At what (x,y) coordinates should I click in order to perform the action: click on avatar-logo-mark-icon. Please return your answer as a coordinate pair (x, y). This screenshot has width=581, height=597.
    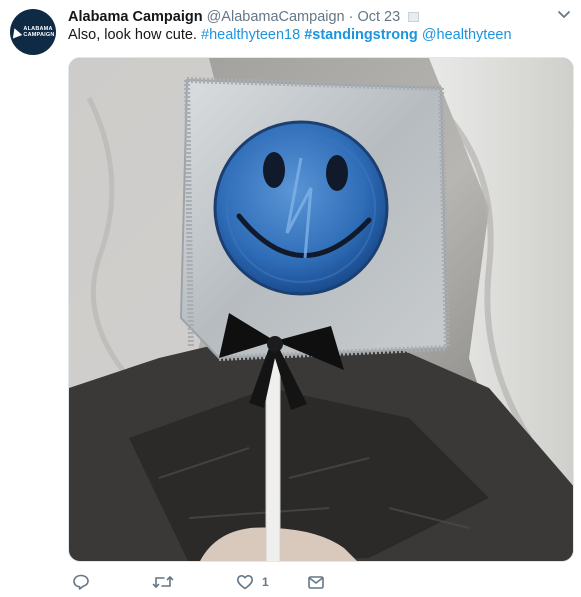
    Looking at the image, I should click on (16, 32).